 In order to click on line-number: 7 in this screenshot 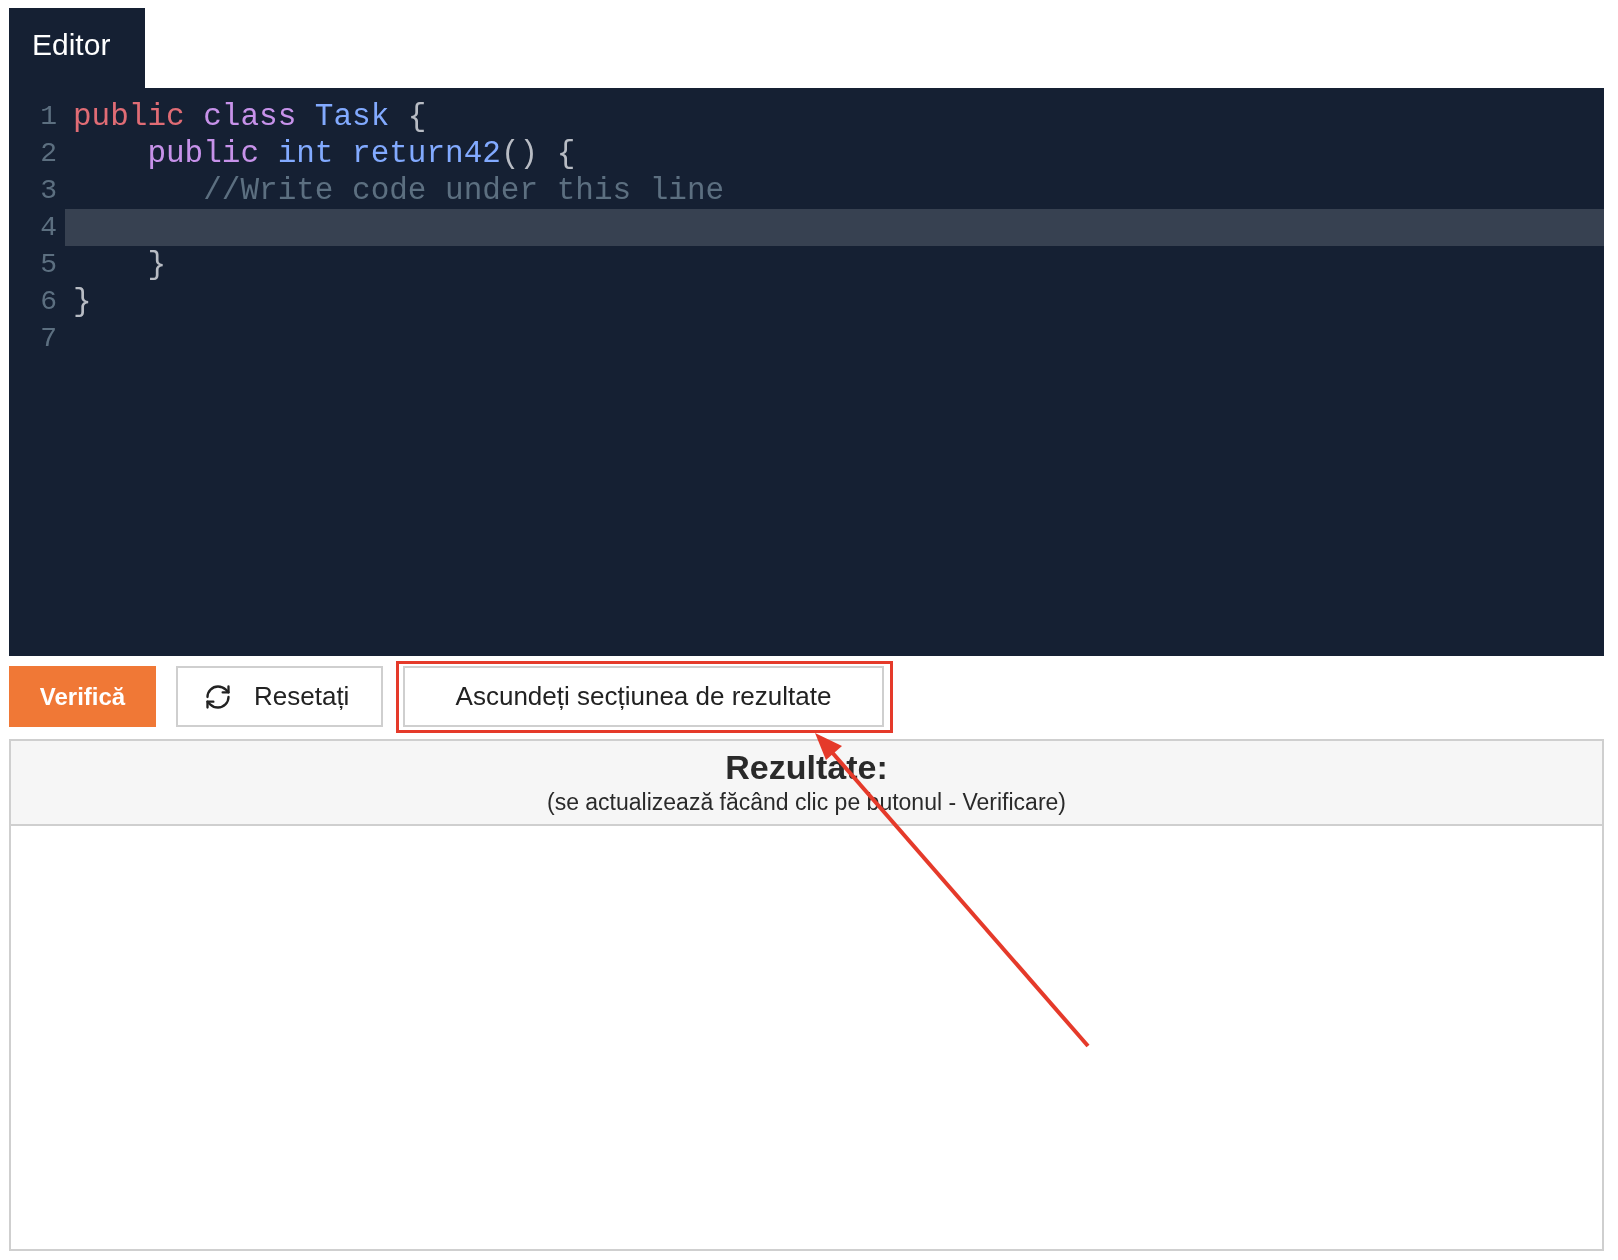, I will do `click(48, 339)`.